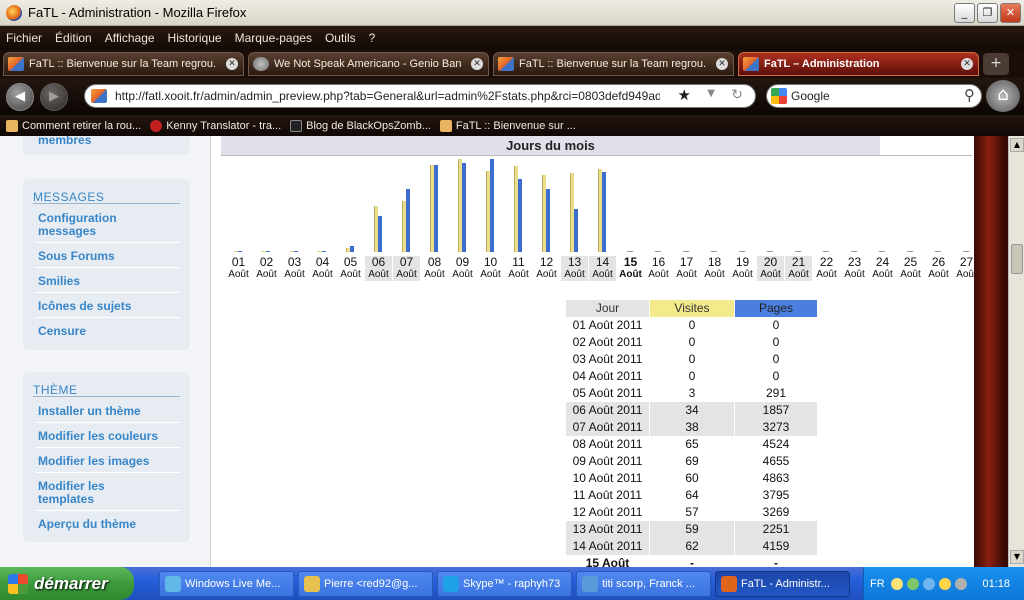  Describe the element at coordinates (969, 95) in the screenshot. I see `search-icon: ⚲` at that location.